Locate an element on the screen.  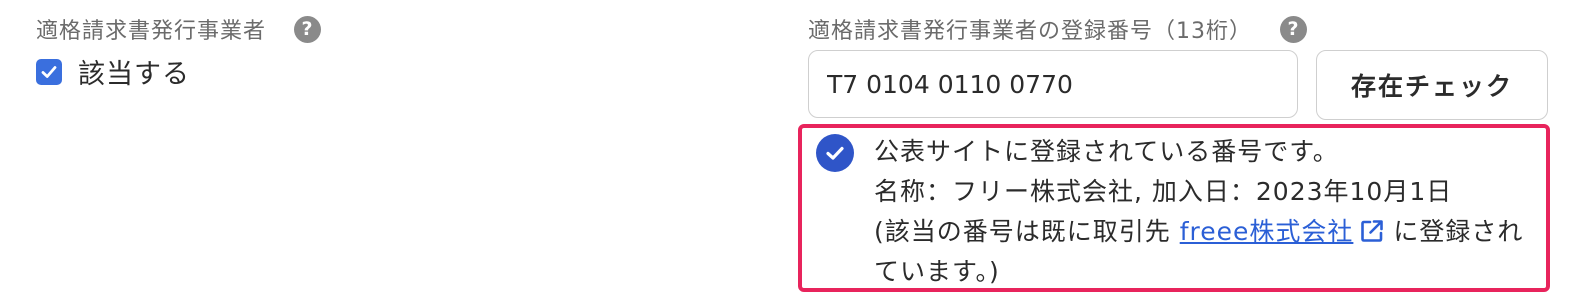
registration-number-input is located at coordinates (1053, 84).